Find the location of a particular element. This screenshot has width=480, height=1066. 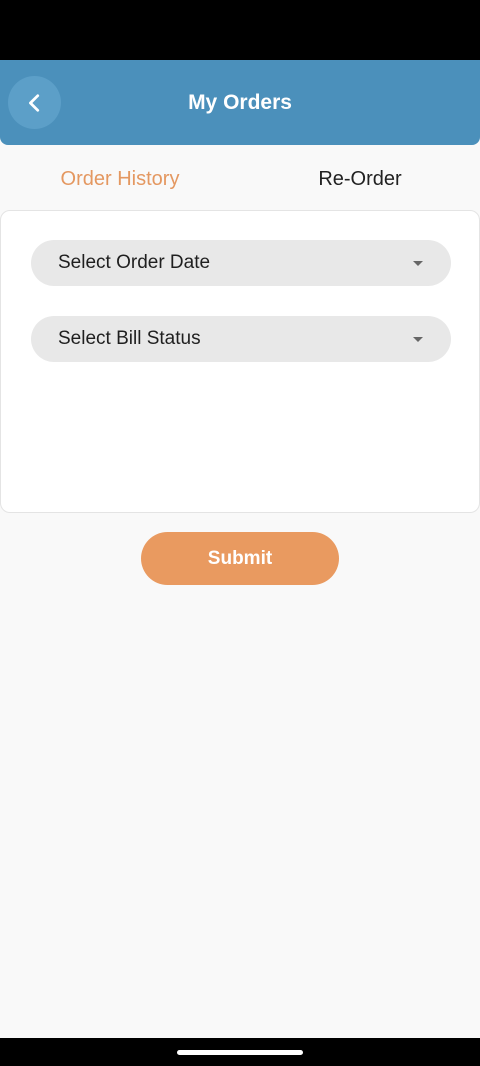

back-button is located at coordinates (34, 102).